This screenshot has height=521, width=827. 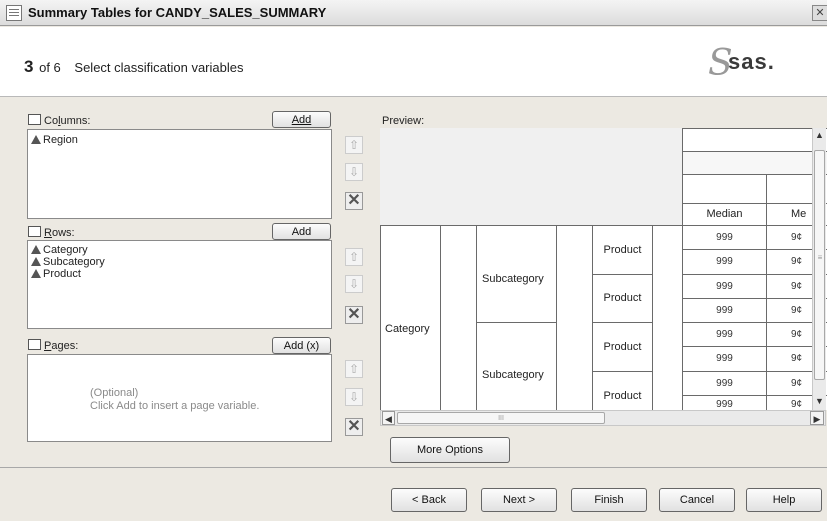 What do you see at coordinates (388, 418) in the screenshot?
I see `scroll-left-arrow-icon: ◀` at bounding box center [388, 418].